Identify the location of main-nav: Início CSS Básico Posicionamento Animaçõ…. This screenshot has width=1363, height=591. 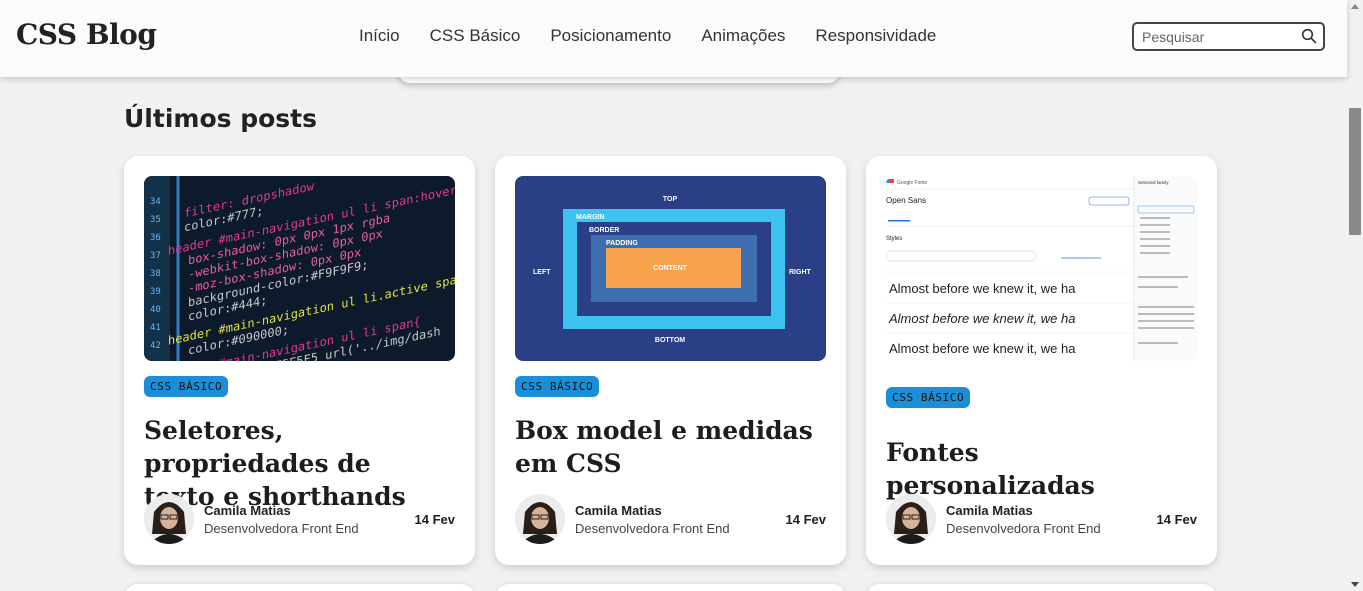
(647, 36).